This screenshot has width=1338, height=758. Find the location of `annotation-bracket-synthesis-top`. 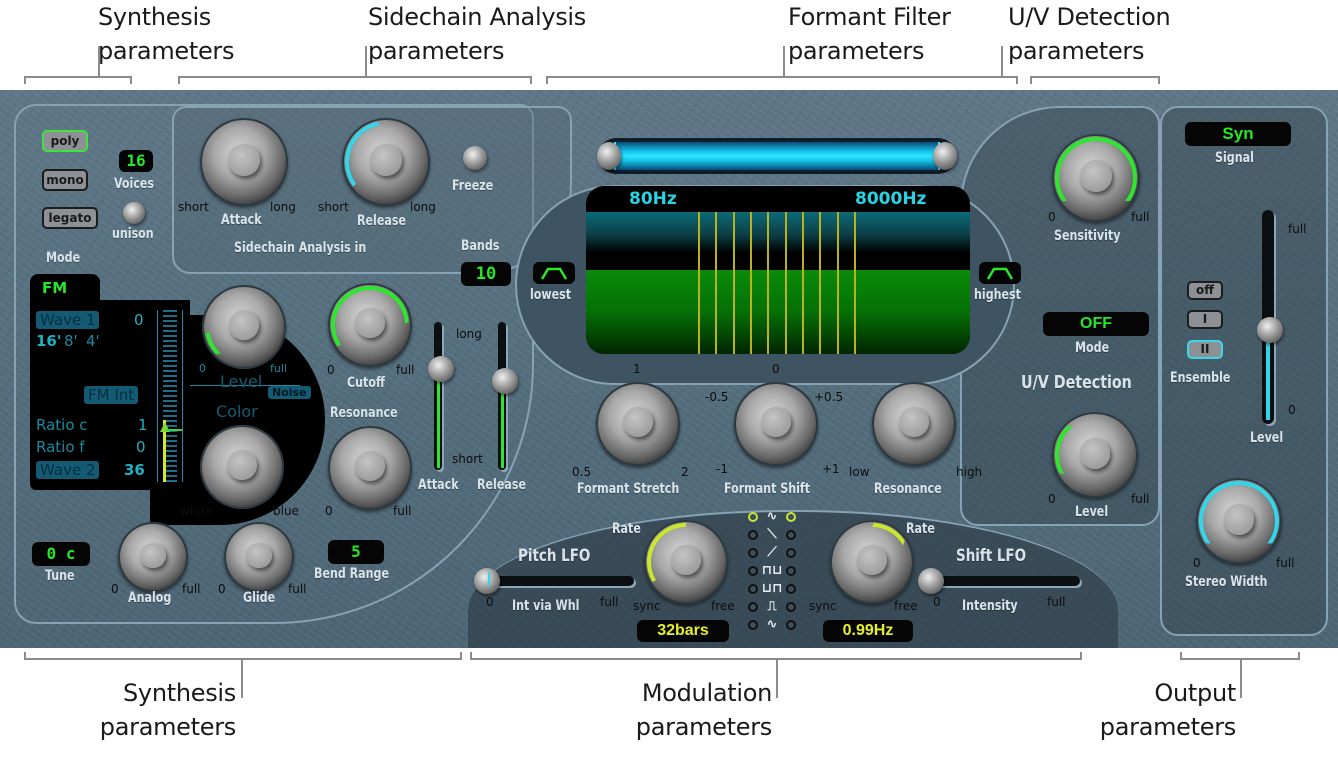

annotation-bracket-synthesis-top is located at coordinates (78, 80).